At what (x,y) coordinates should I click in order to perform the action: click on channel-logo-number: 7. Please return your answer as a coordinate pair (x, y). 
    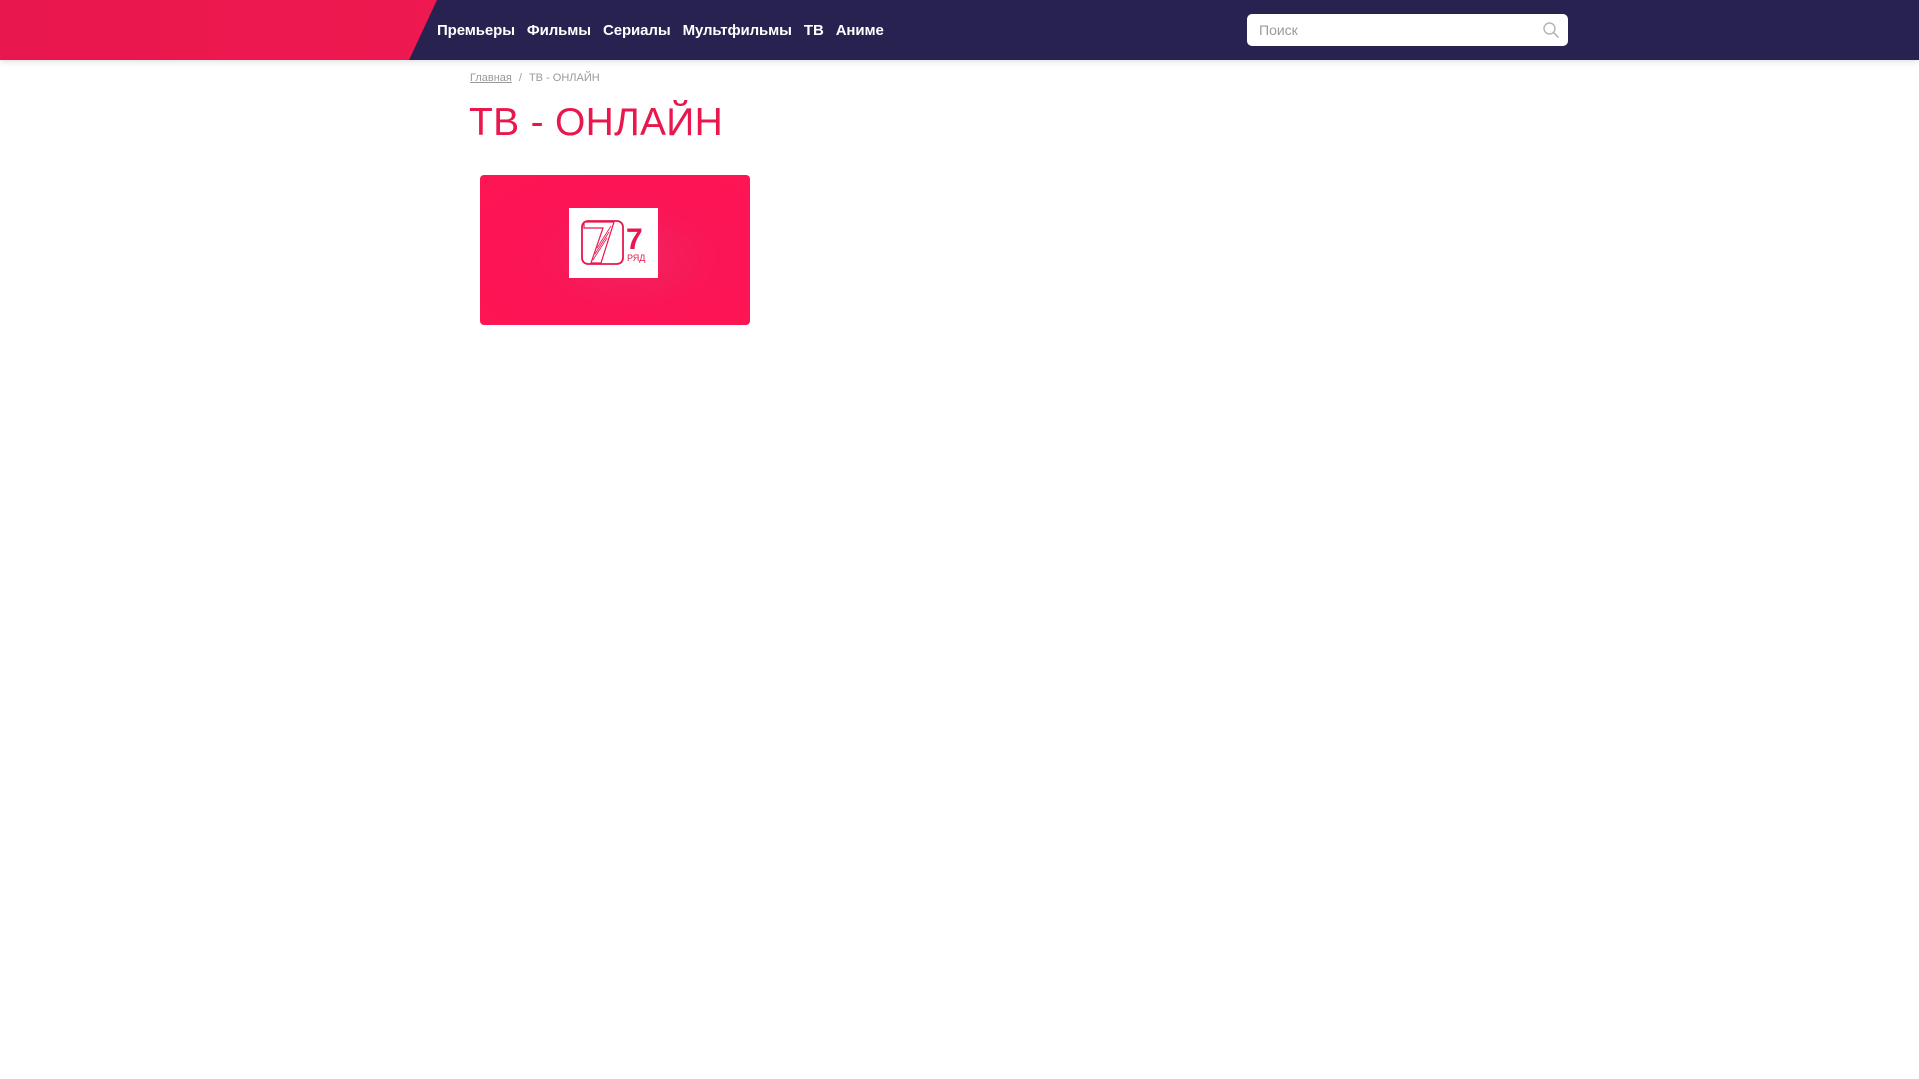
    Looking at the image, I should click on (634, 239).